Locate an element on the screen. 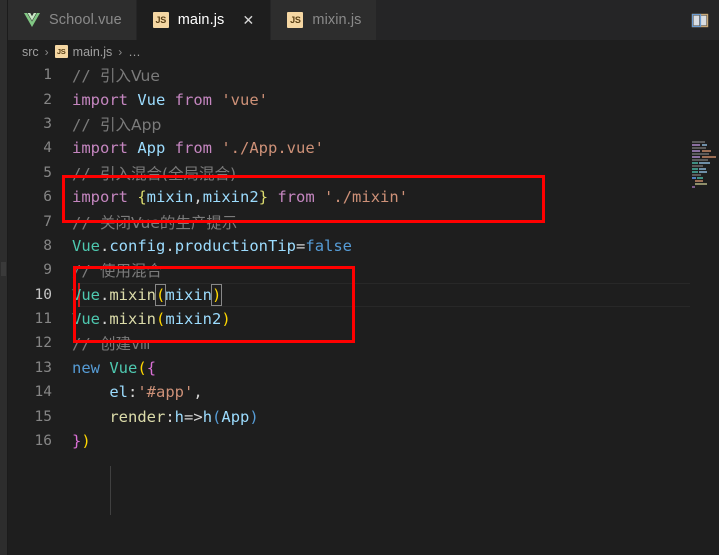 The height and width of the screenshot is (555, 719). split-editor-icon is located at coordinates (700, 20).